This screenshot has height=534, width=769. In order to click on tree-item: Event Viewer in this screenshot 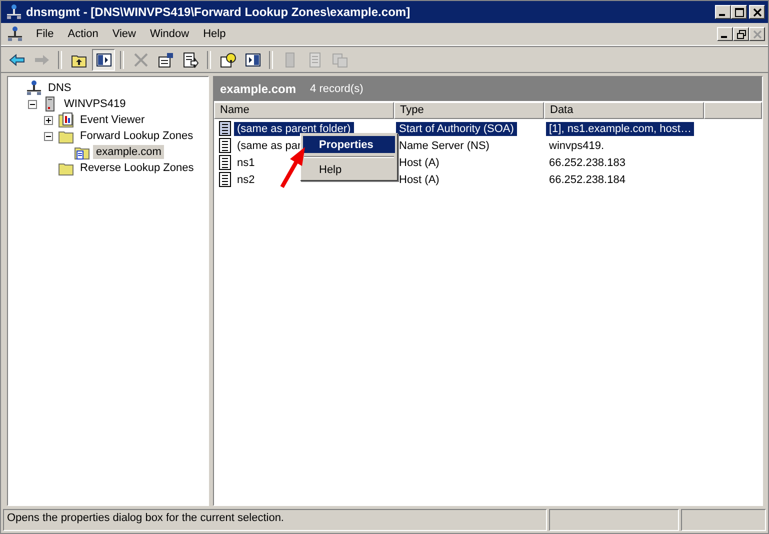, I will do `click(112, 120)`.